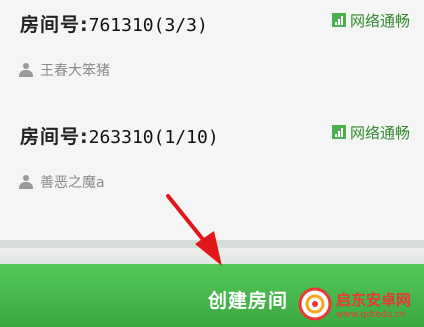  I want to click on watermark-url: www.qdtedu.cn, so click(371, 314).